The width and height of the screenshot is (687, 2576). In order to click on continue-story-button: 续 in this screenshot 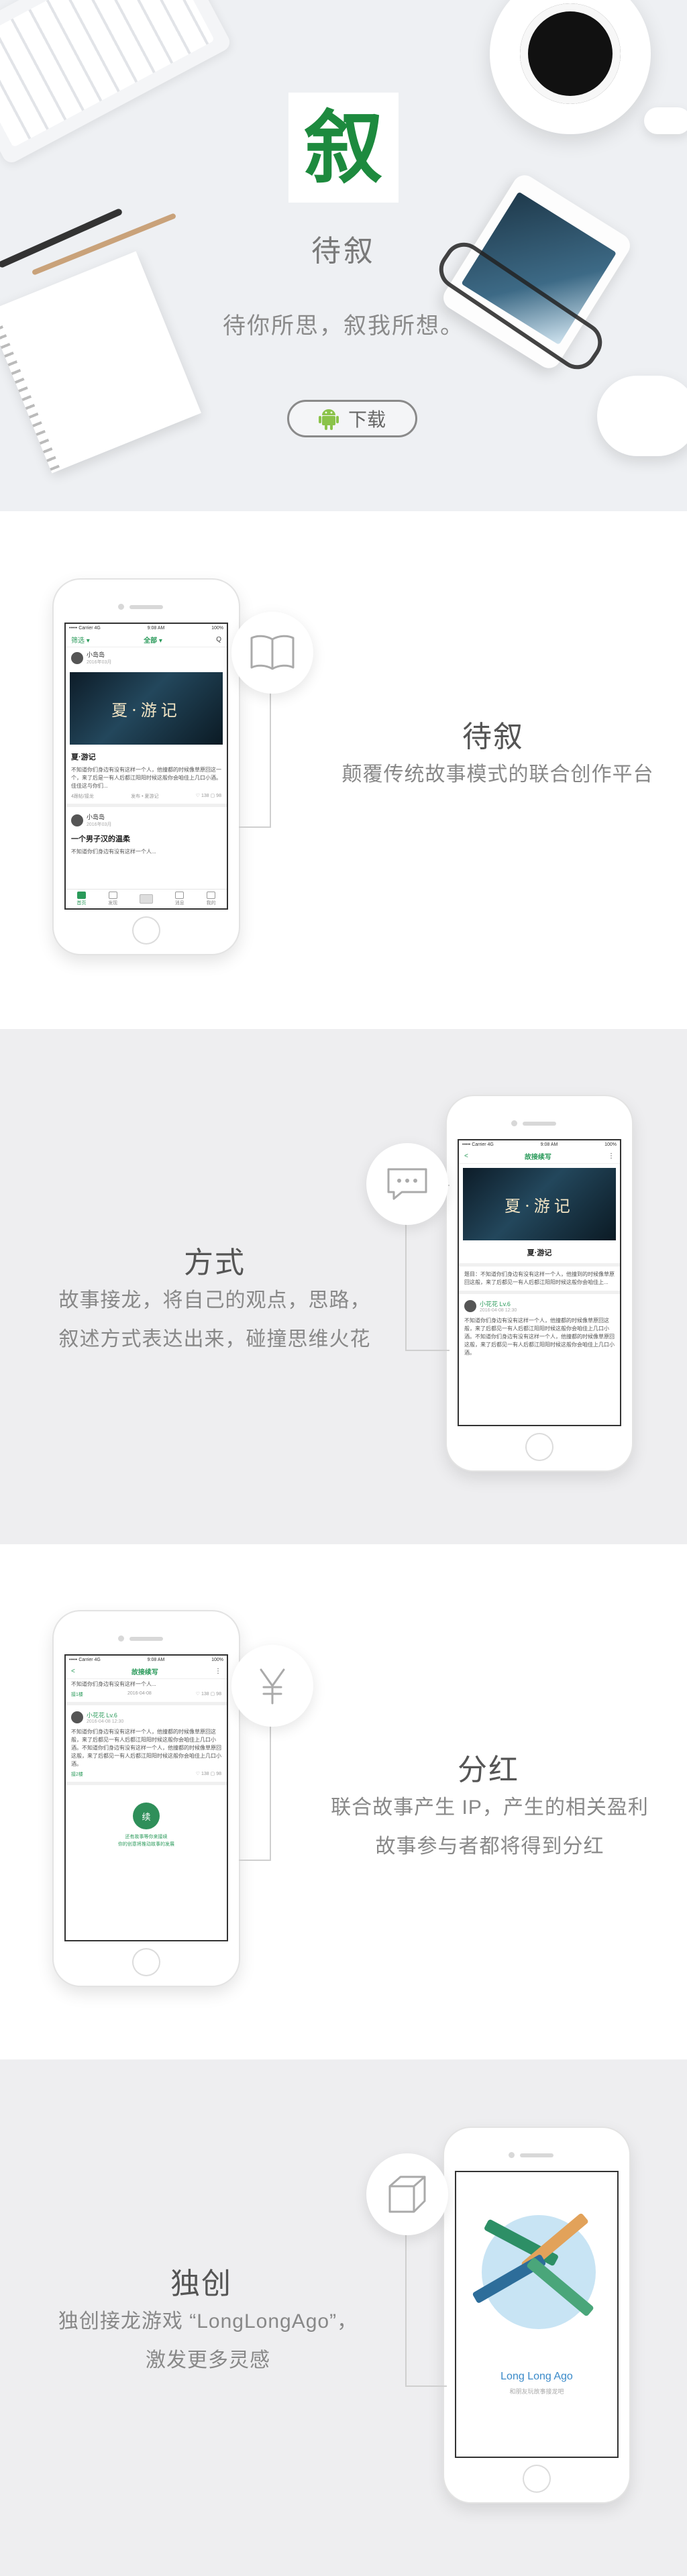, I will do `click(146, 1816)`.